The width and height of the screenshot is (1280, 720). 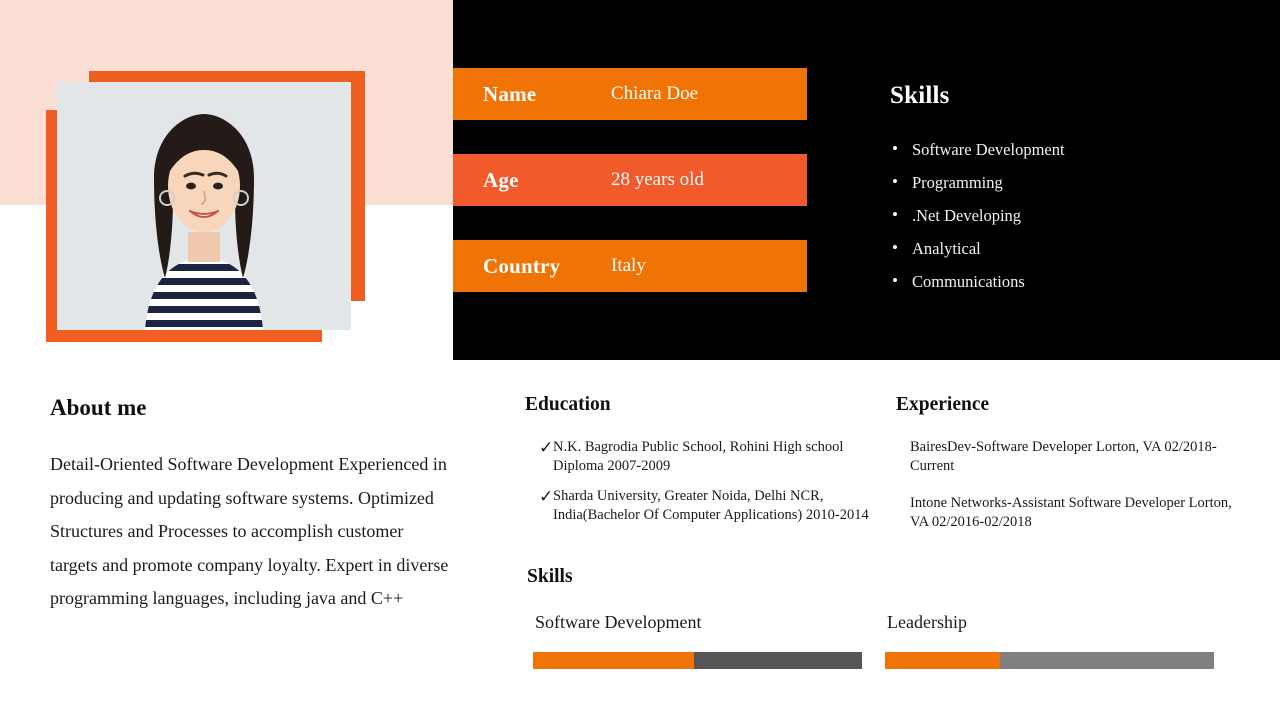 I want to click on info-row-age: Age 28 years old, so click(x=630, y=180).